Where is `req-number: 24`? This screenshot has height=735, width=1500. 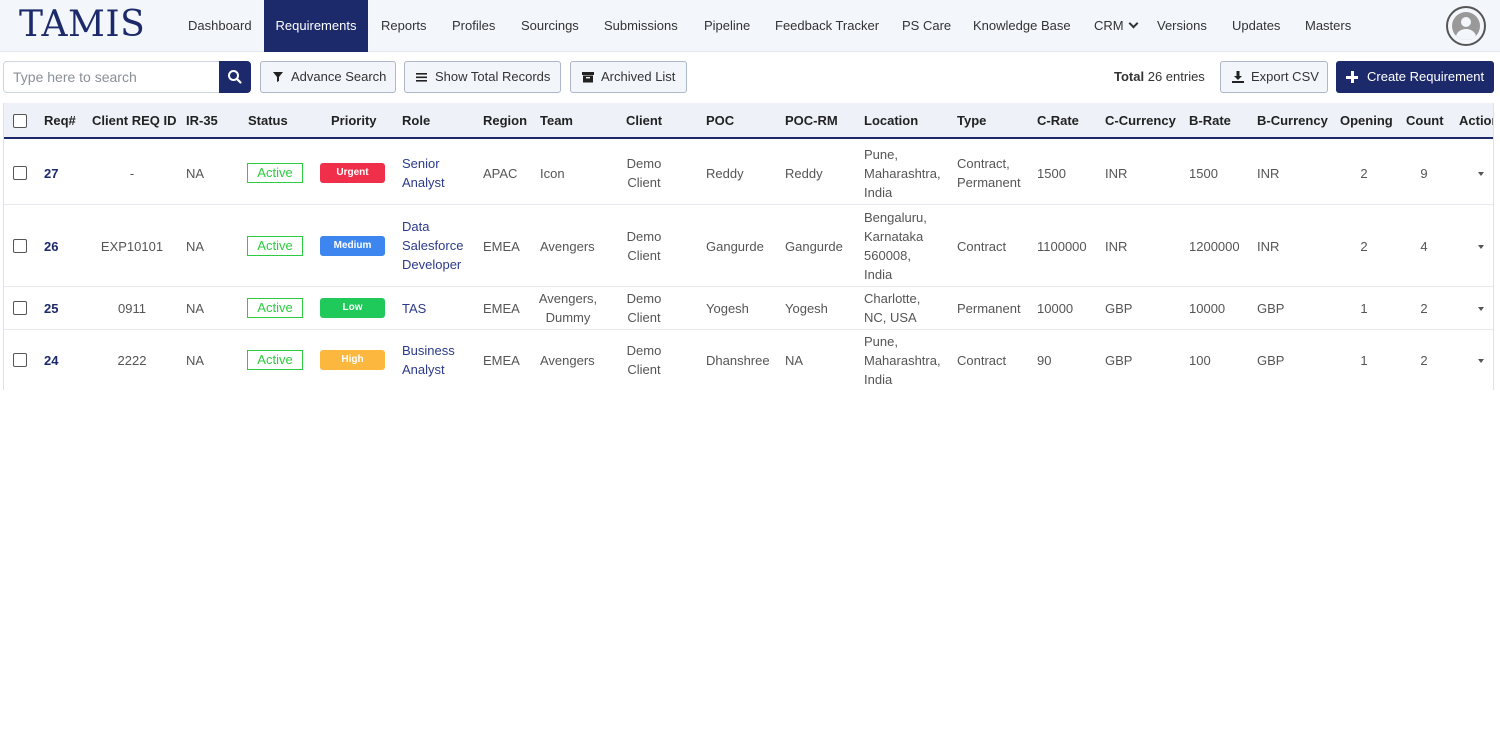 req-number: 24 is located at coordinates (51, 360).